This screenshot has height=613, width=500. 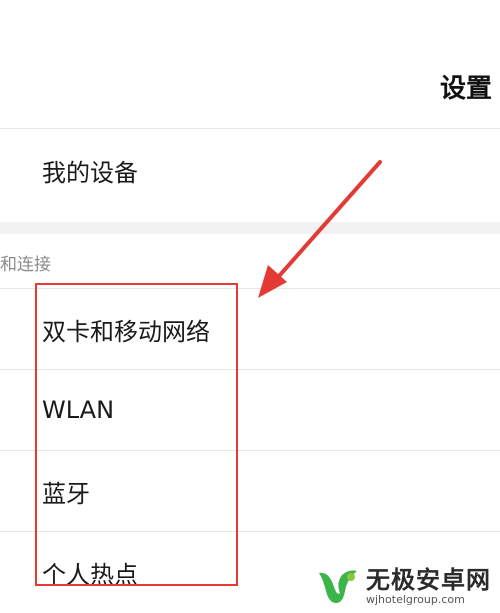 What do you see at coordinates (90, 172) in the screenshot?
I see `my-device-label: 我的设备` at bounding box center [90, 172].